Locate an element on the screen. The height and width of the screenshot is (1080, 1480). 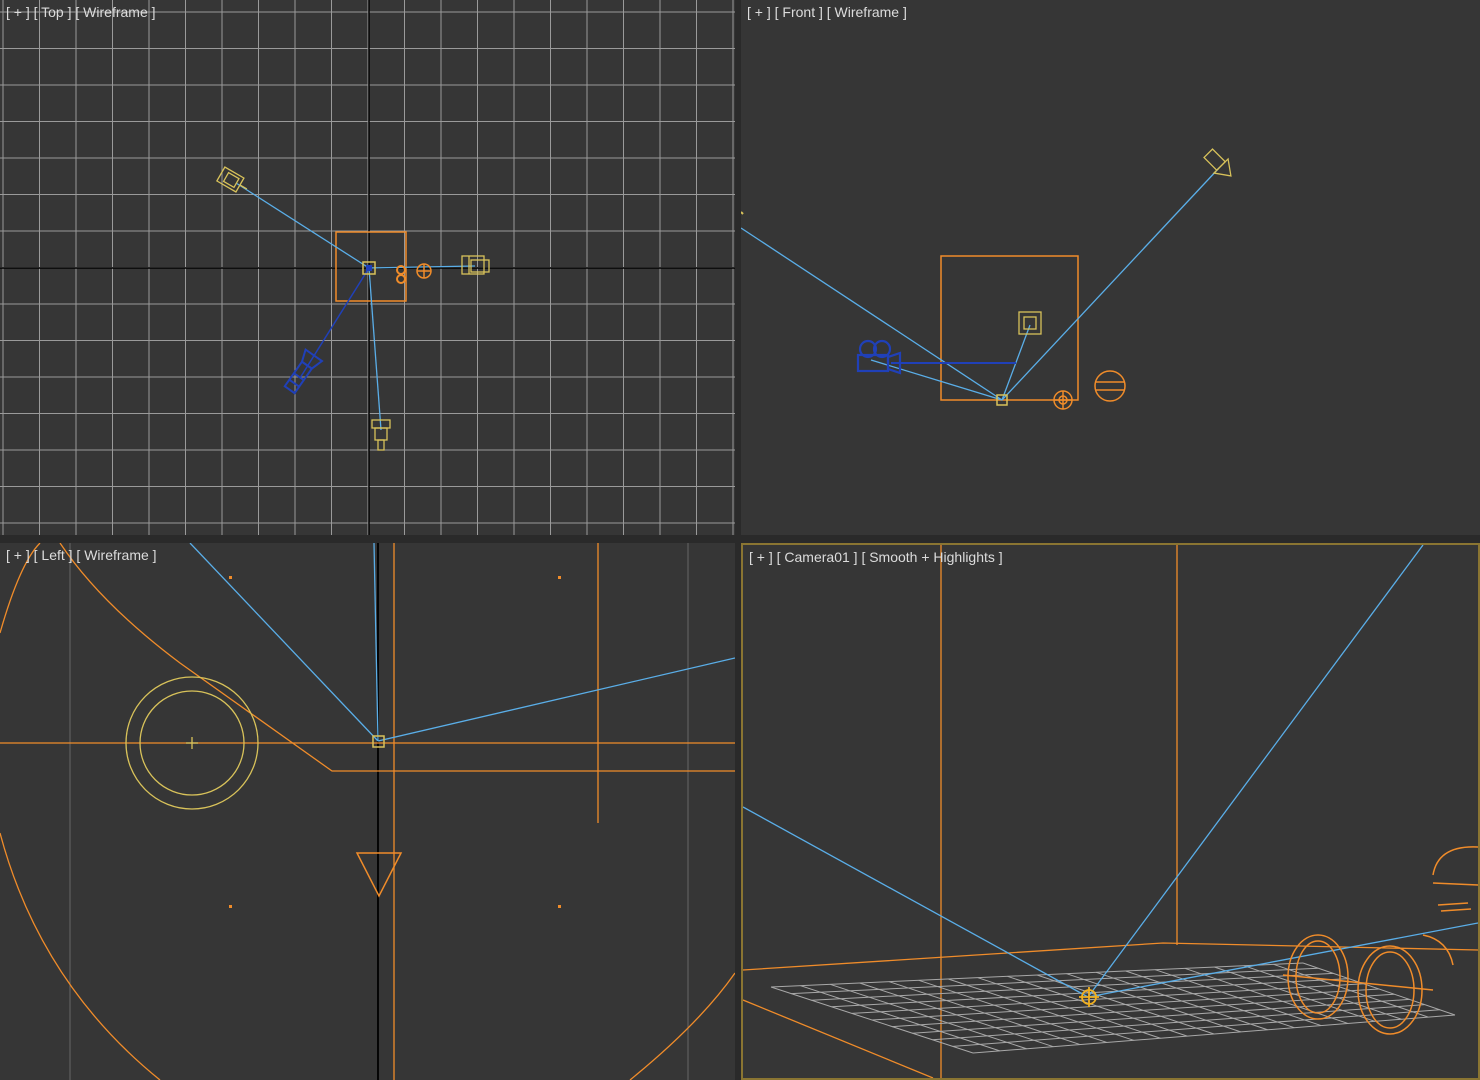
viewport-label-front: [ + ] [ Front ] [ Wireframe ] is located at coordinates (827, 12).